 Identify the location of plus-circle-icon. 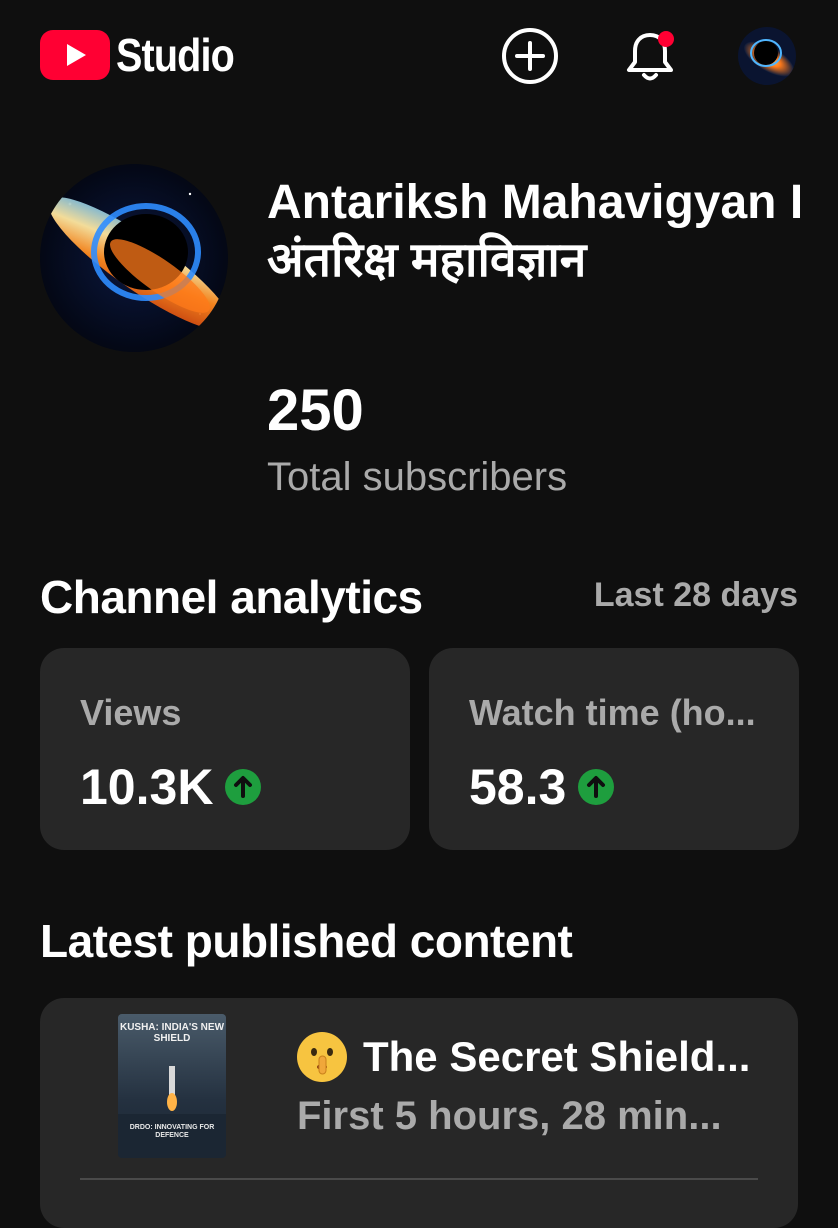
(530, 56).